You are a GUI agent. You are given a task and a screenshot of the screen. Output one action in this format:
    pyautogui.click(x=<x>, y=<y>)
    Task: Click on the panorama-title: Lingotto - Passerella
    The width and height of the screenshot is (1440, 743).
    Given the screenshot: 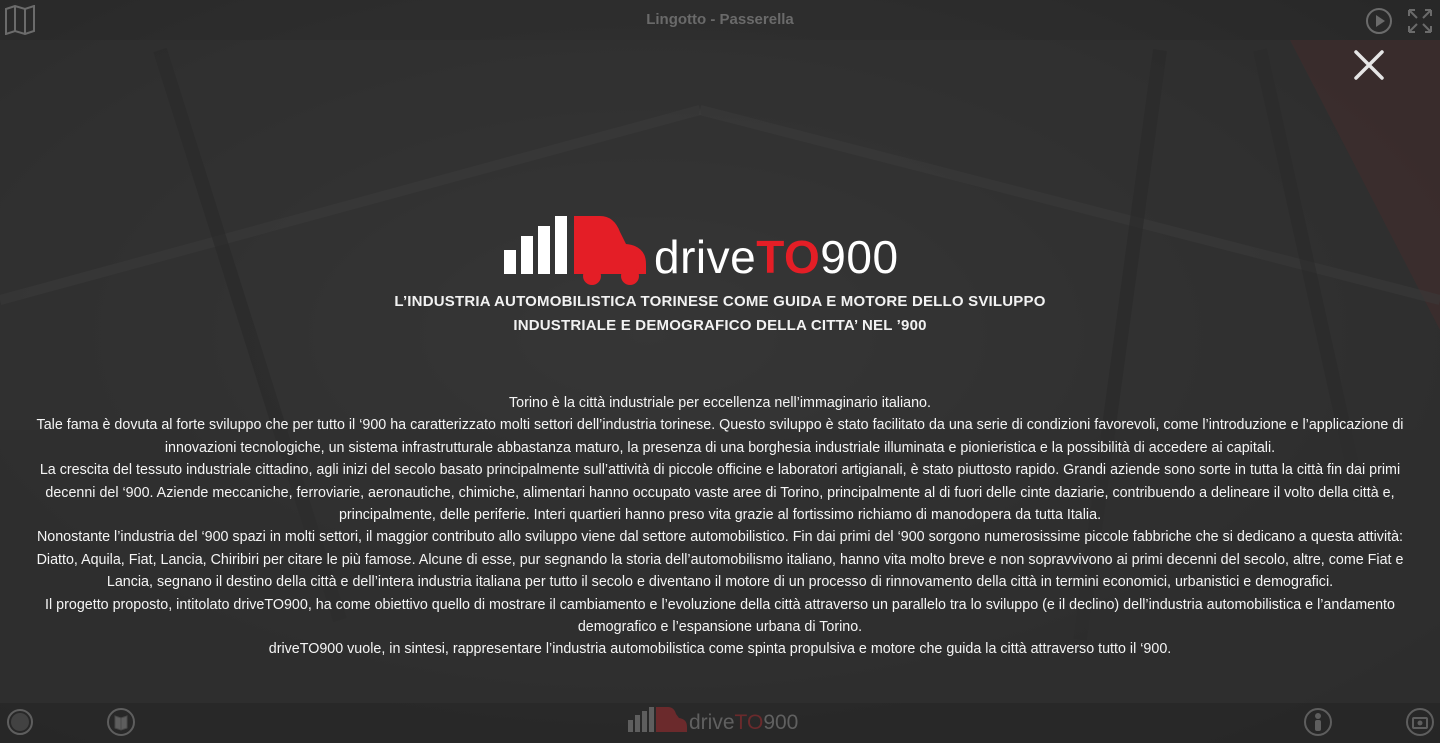 What is the action you would take?
    pyautogui.click(x=720, y=19)
    